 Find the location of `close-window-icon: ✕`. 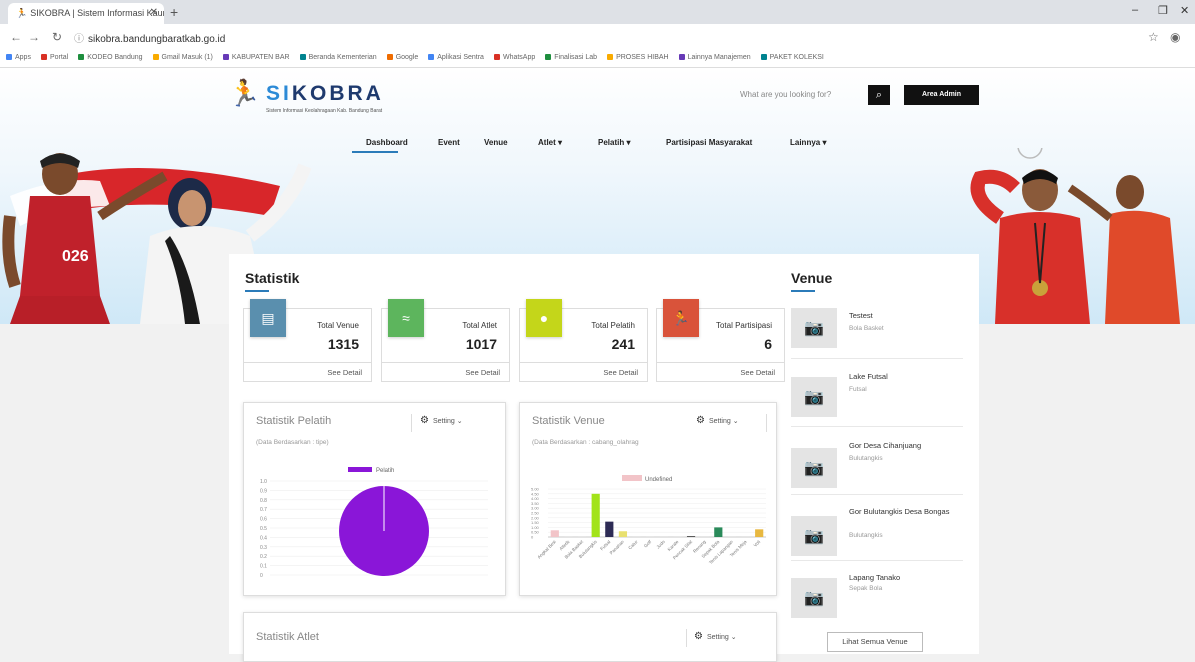

close-window-icon: ✕ is located at coordinates (1184, 10).